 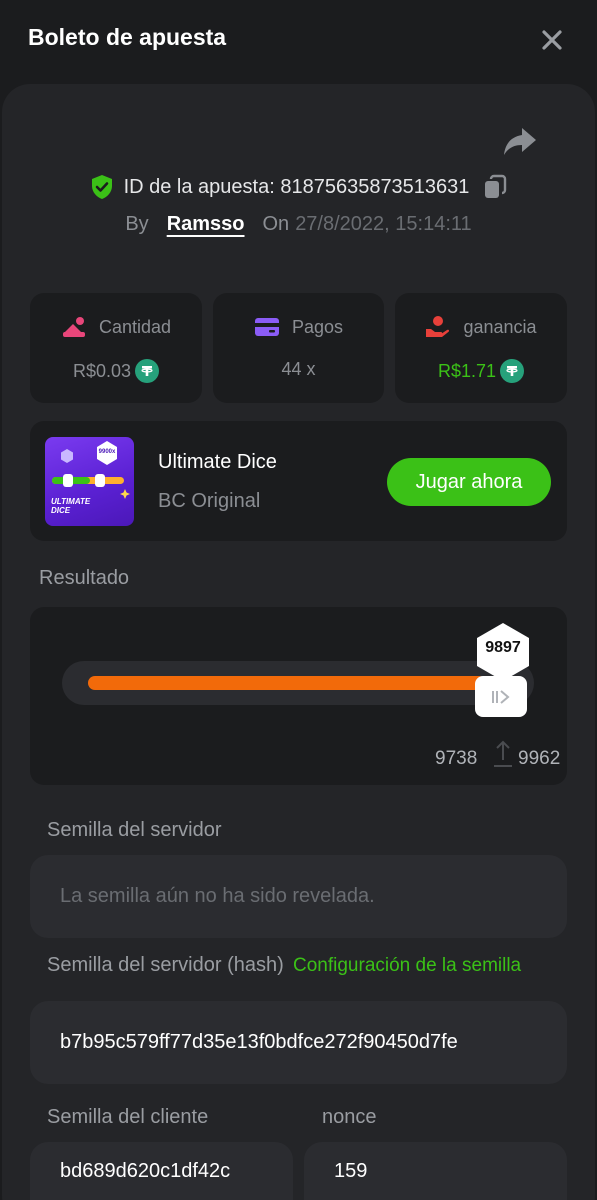 What do you see at coordinates (276, 223) in the screenshot?
I see `on-label: On` at bounding box center [276, 223].